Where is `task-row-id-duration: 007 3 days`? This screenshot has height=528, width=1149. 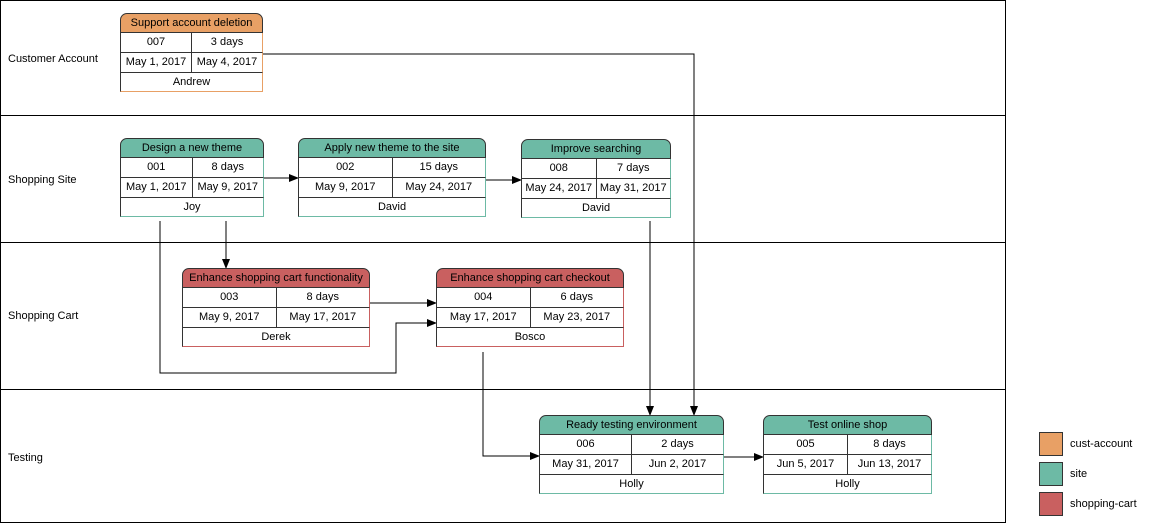
task-row-id-duration: 007 3 days is located at coordinates (191, 43).